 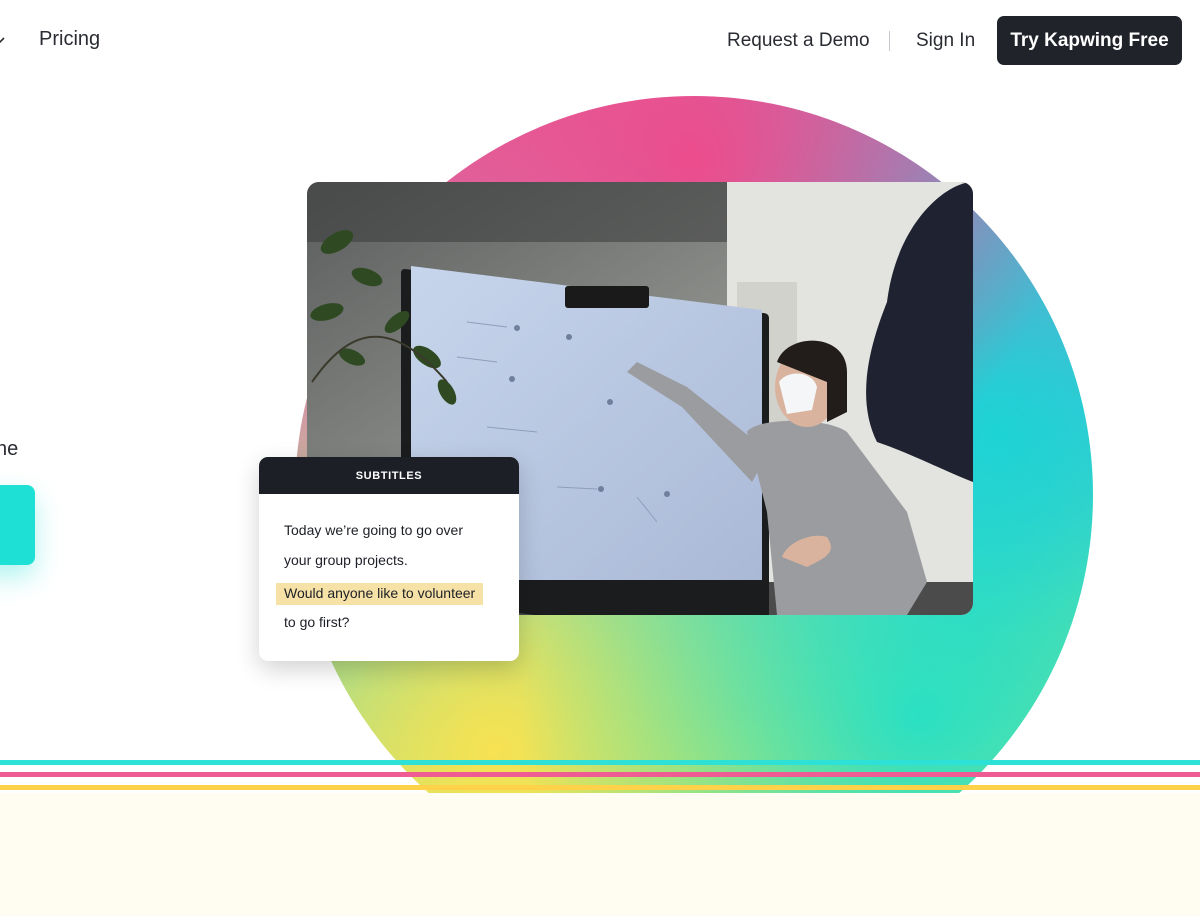 What do you see at coordinates (9, 449) in the screenshot?
I see `hero-description-fragment: ne` at bounding box center [9, 449].